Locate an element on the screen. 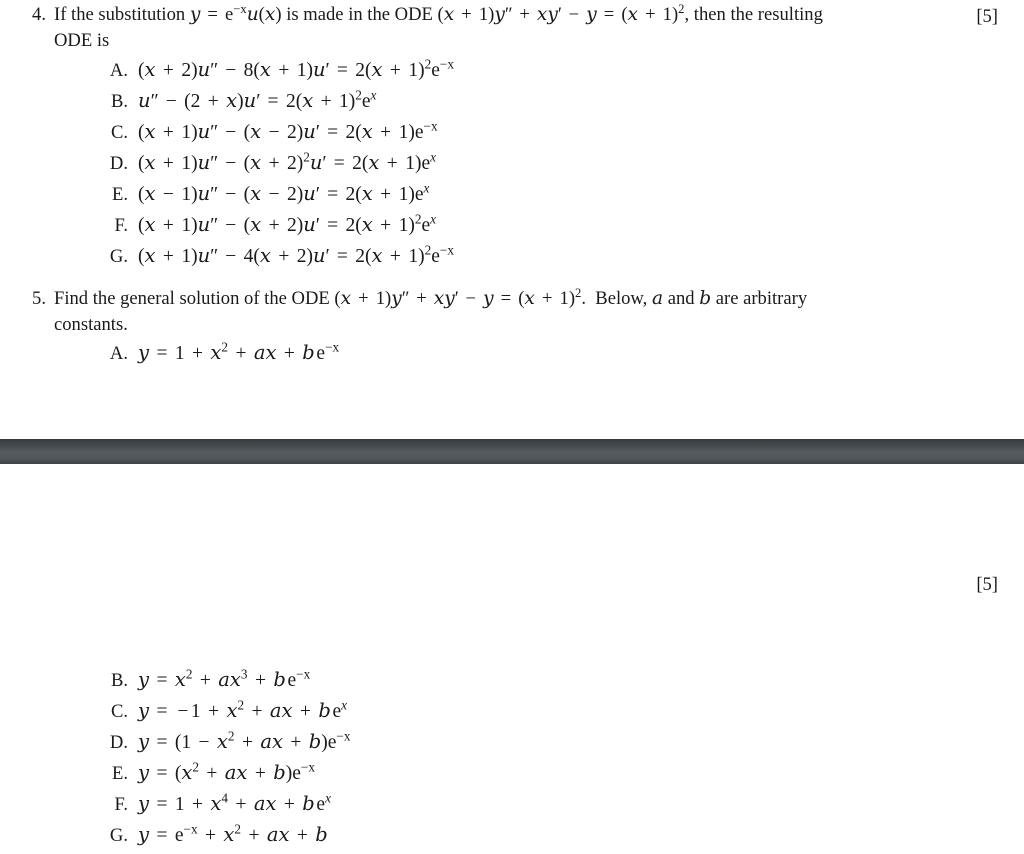  question-5-options-top: A. y = 1 + x2 + ax + b e−x is located at coordinates (219, 355).